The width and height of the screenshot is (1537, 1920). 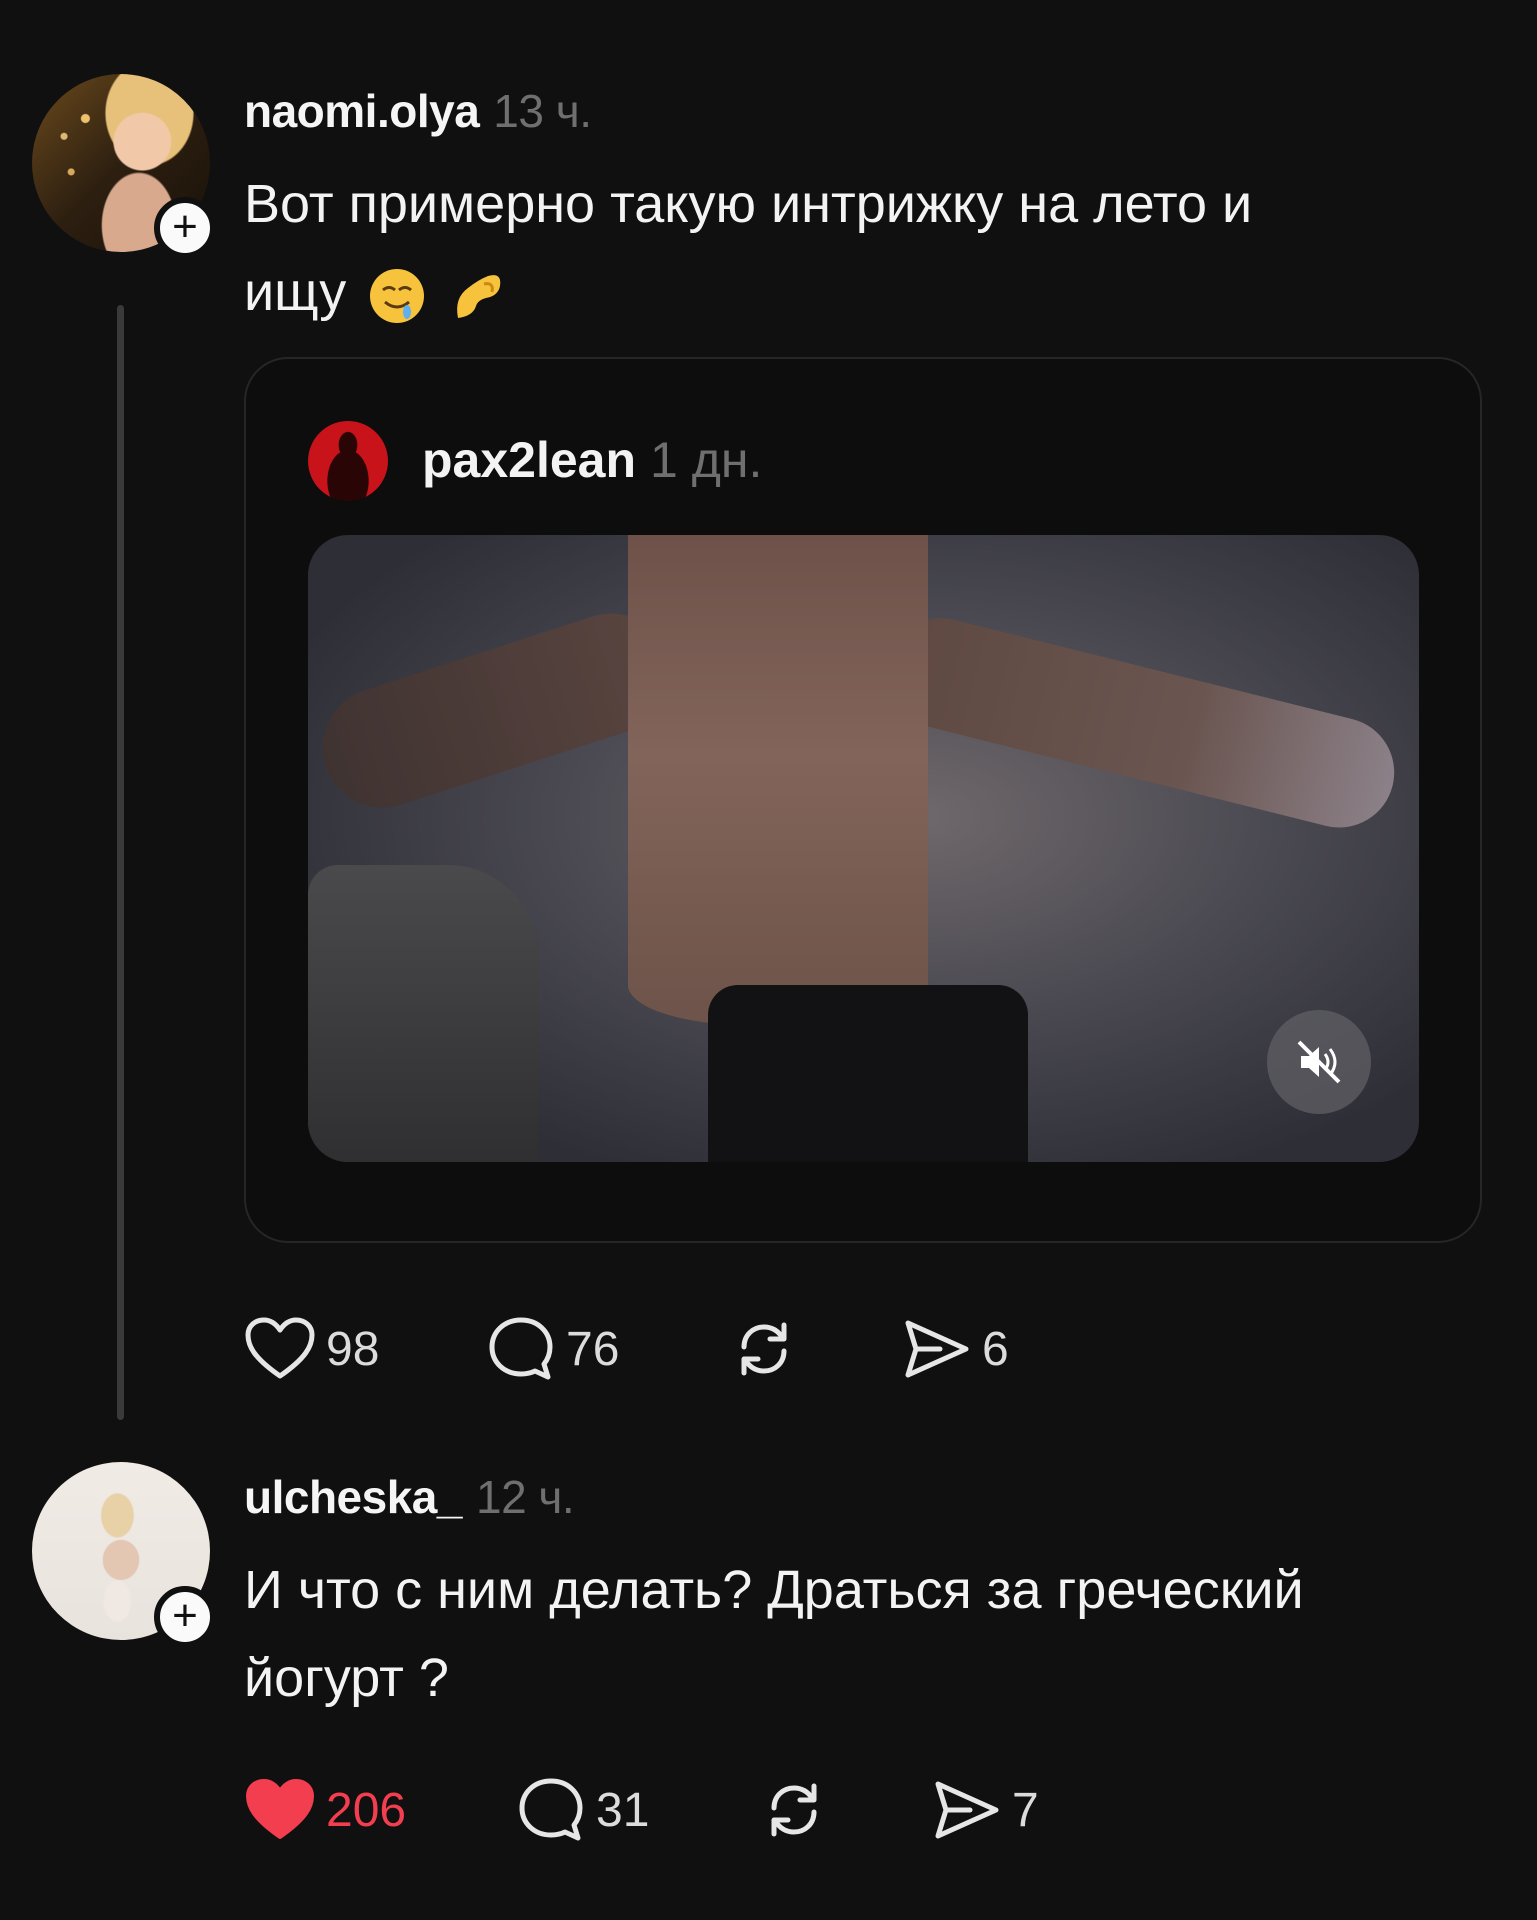 What do you see at coordinates (525, 1497) in the screenshot?
I see `timestamp: 12 ч.` at bounding box center [525, 1497].